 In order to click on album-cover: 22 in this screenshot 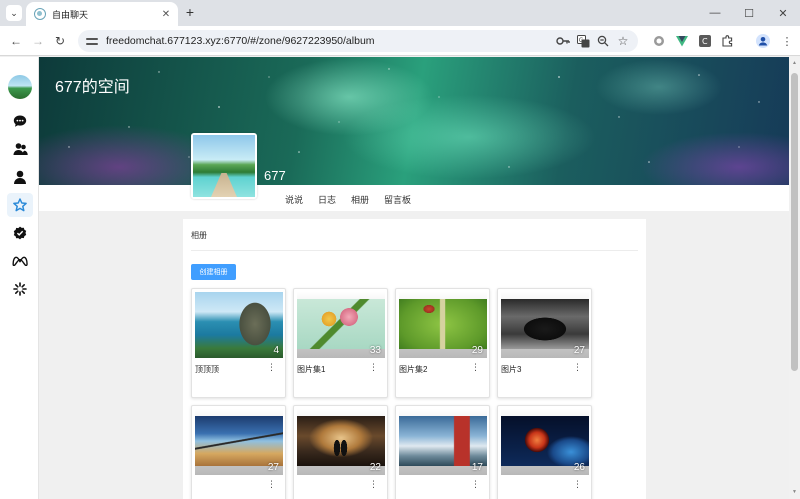, I will do `click(341, 442)`.